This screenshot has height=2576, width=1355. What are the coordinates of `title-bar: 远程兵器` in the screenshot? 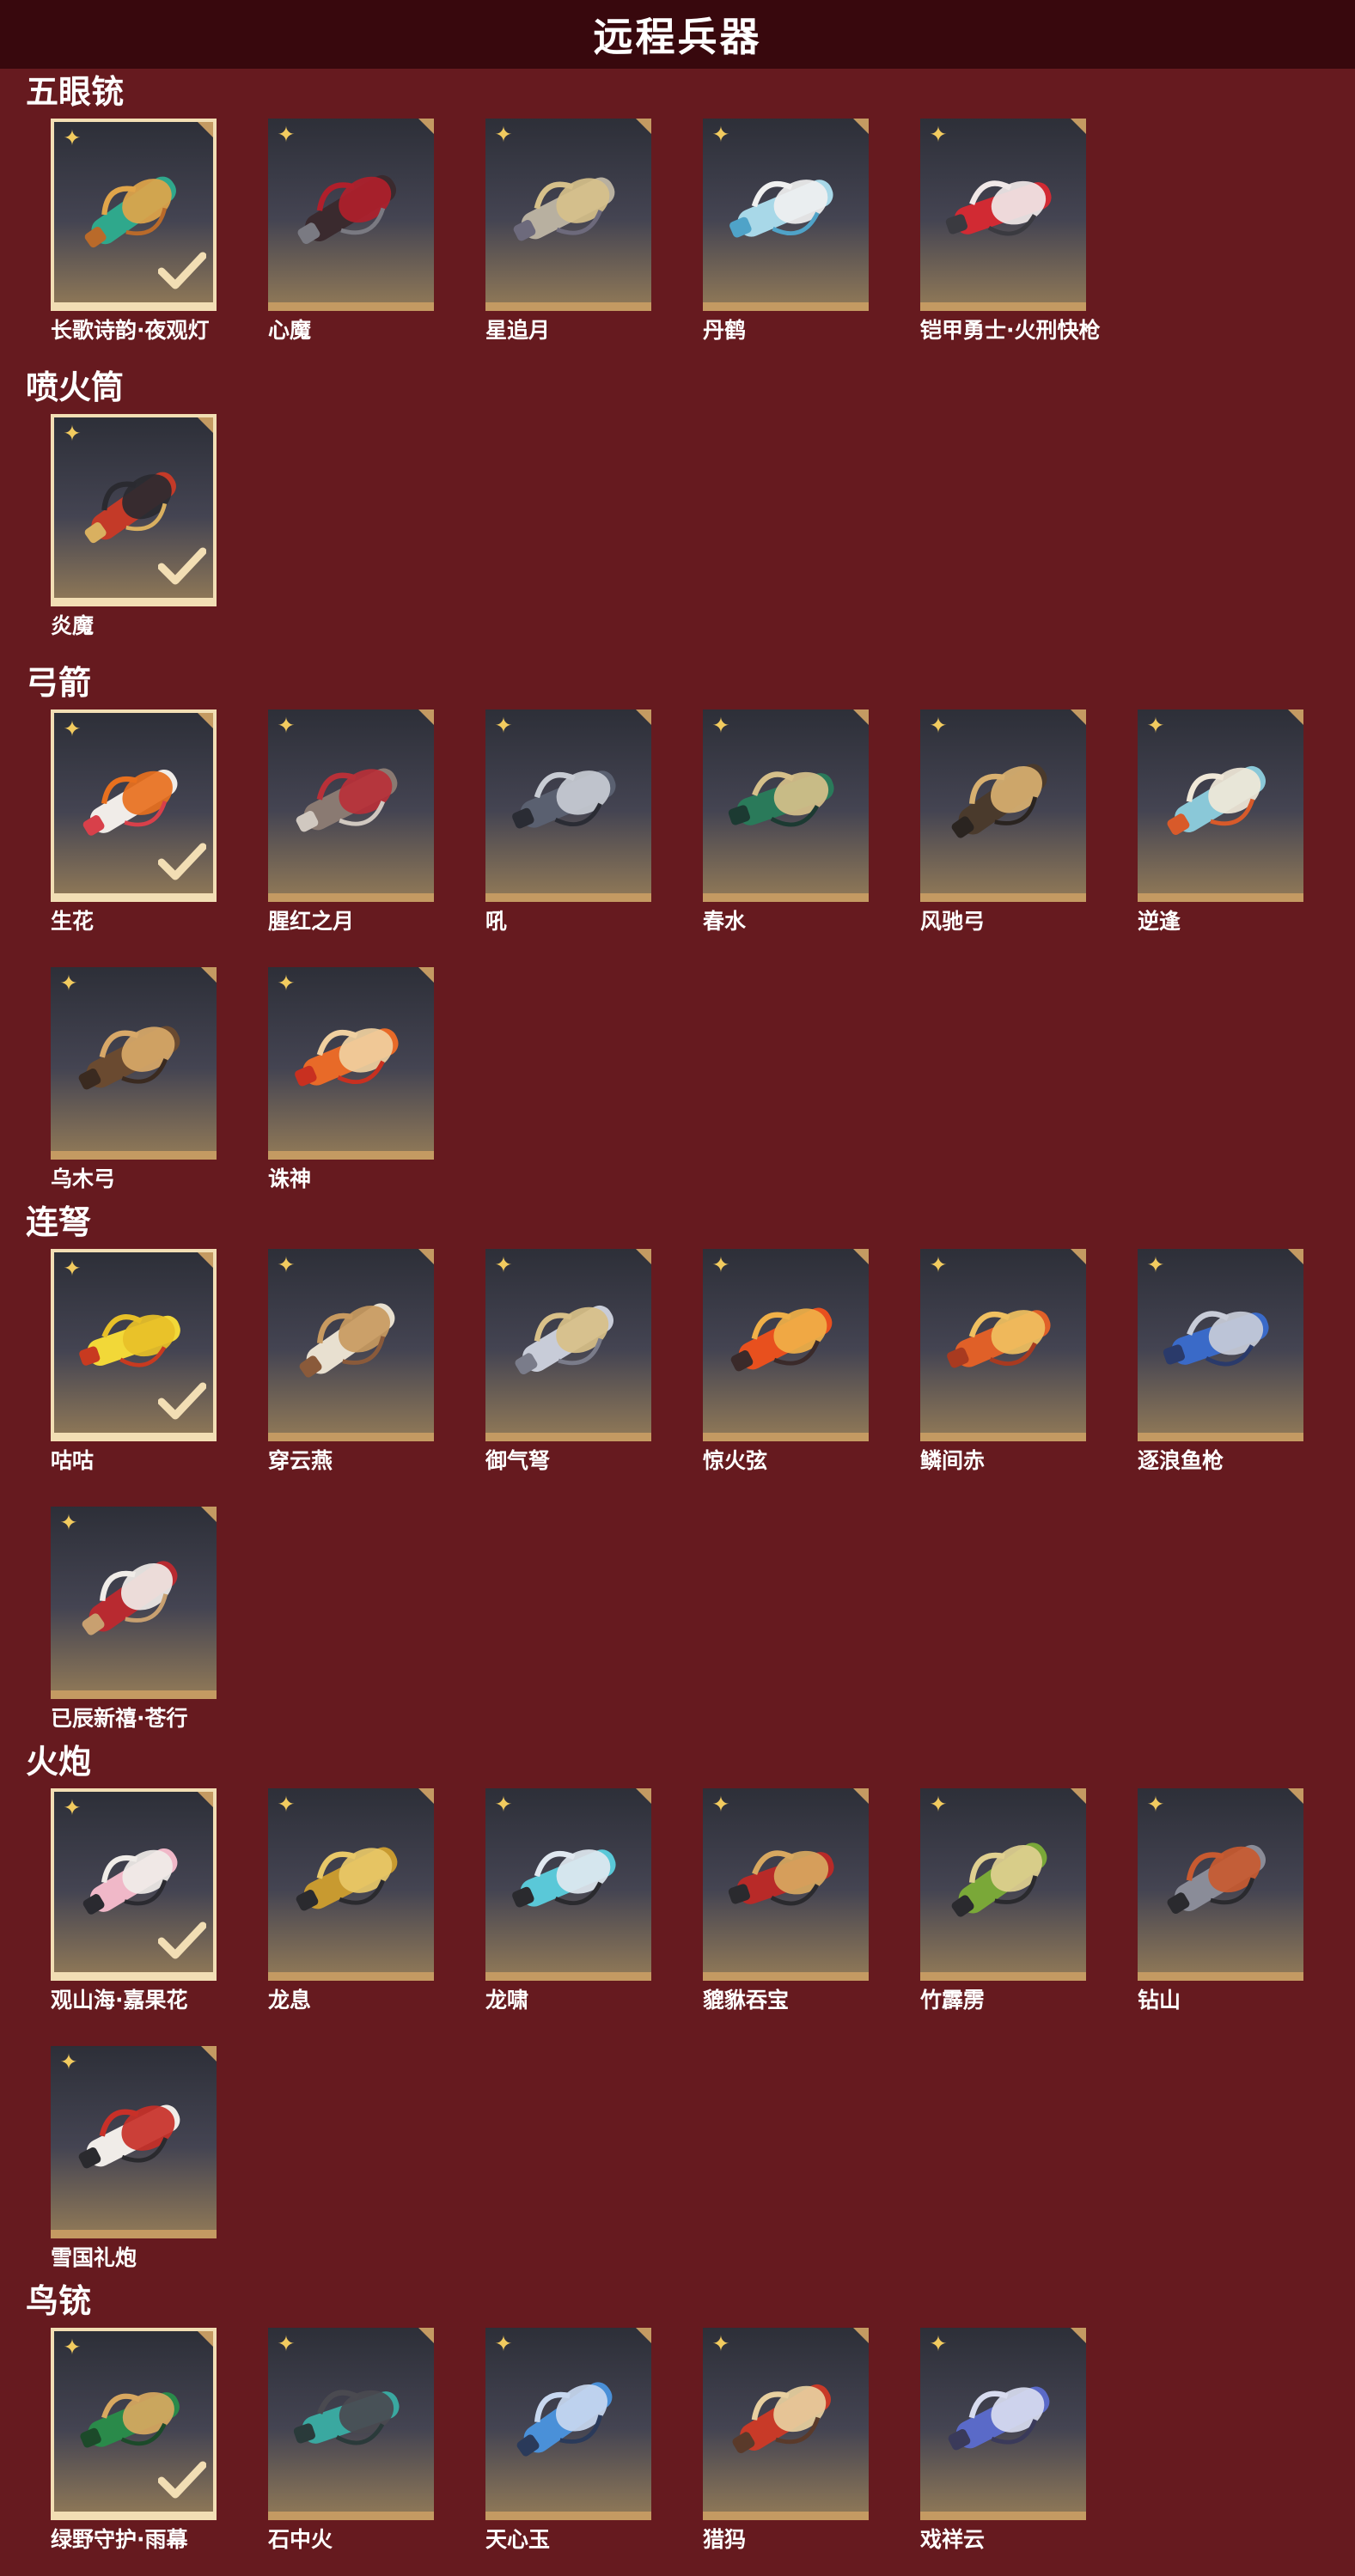 It's located at (677, 34).